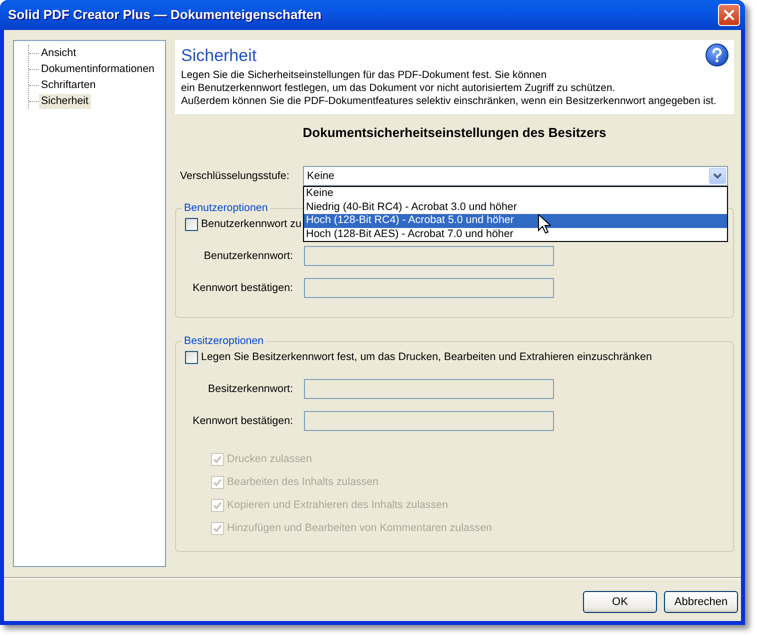 This screenshot has width=757, height=636. Describe the element at coordinates (97, 69) in the screenshot. I see `tree-item: Dokumentinformationen` at that location.